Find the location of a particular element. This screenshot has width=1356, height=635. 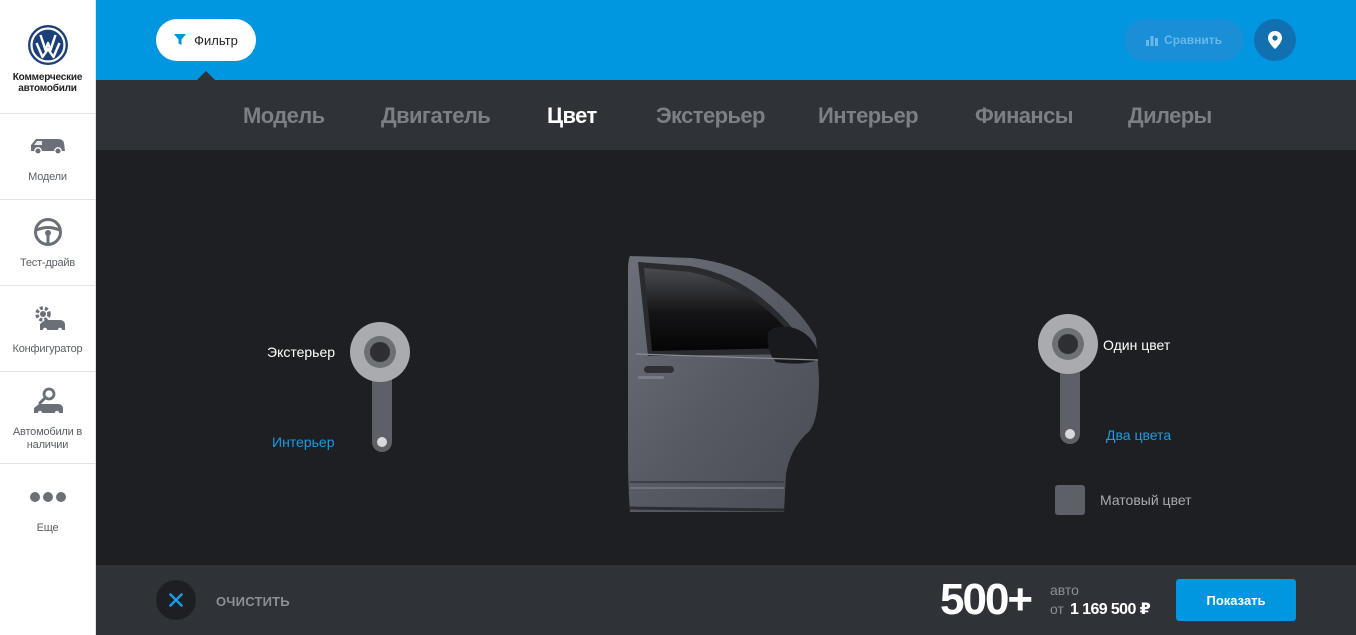

filter-label: Фильтр is located at coordinates (216, 40).